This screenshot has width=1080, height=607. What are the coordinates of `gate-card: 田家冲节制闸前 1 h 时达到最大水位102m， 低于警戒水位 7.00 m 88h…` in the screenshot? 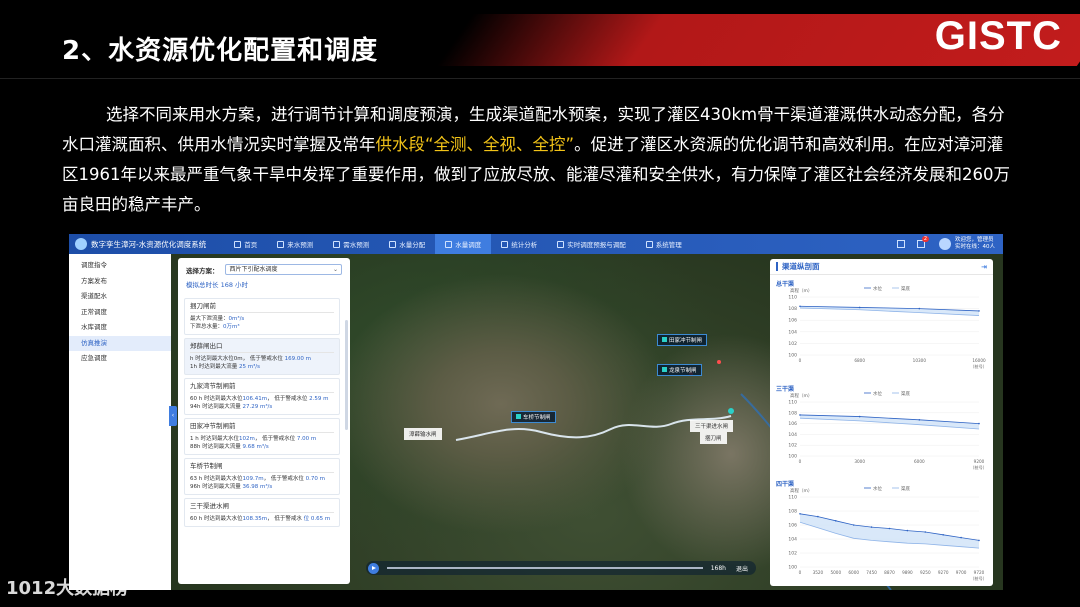 It's located at (262, 436).